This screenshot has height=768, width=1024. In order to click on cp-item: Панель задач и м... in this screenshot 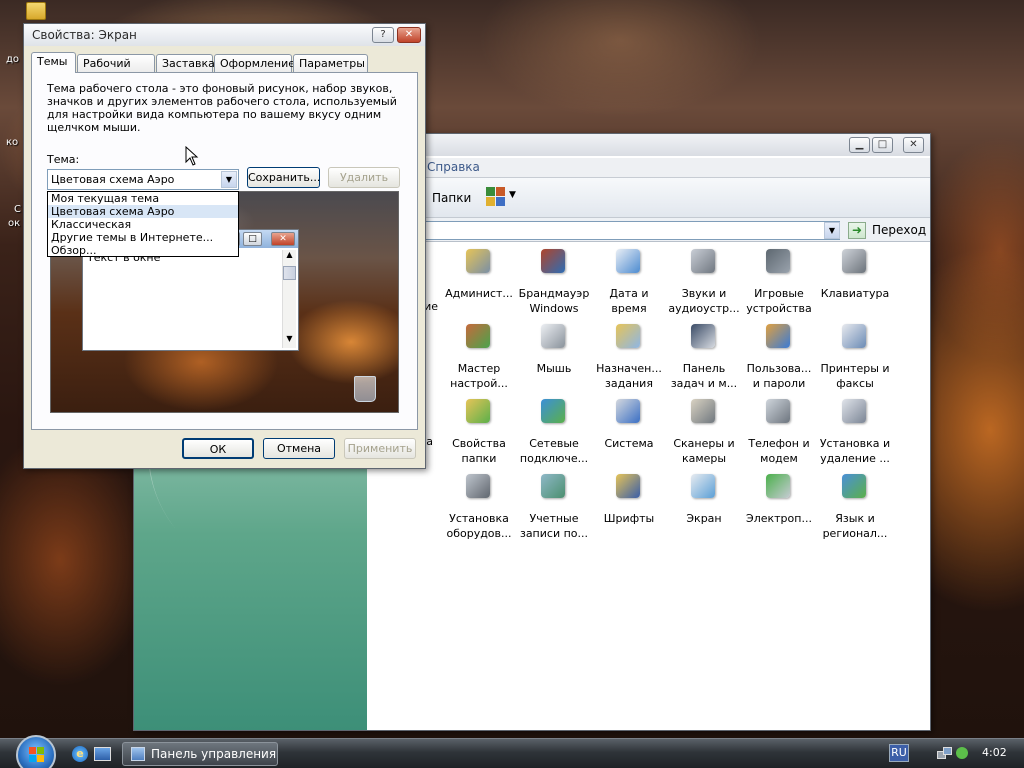, I will do `click(704, 356)`.